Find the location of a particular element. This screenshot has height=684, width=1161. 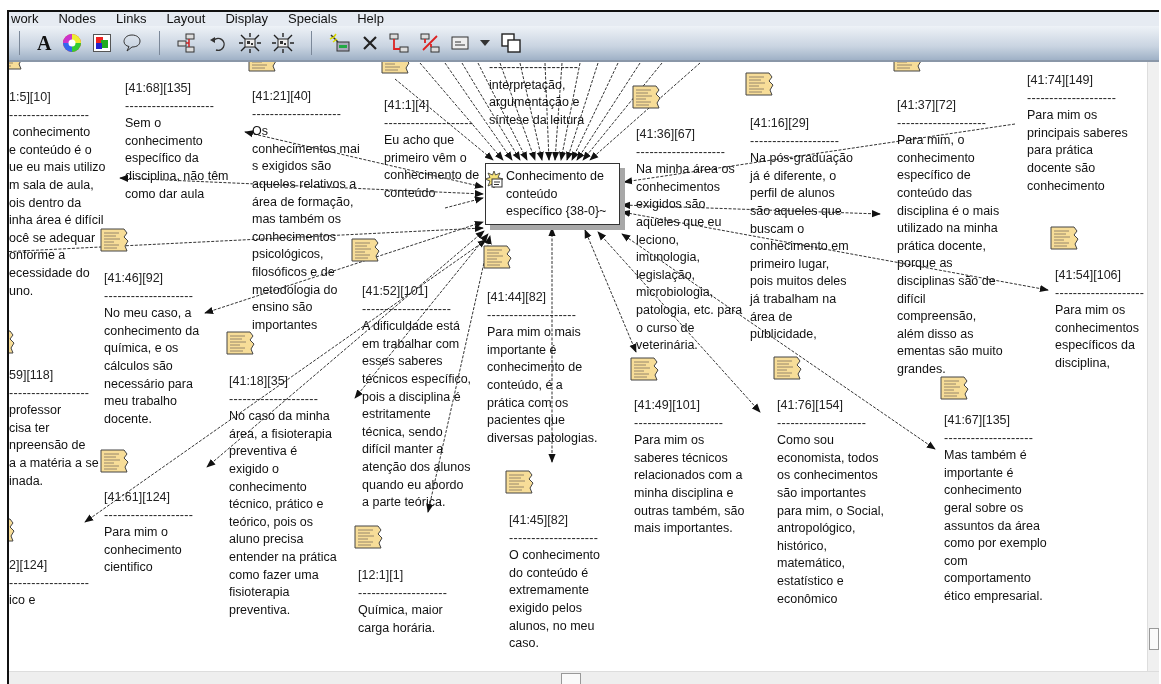

quote-text: No caso da minha área, a fisioterapia preventiva é exigido o conhecimento técnico, prático e teórico, pois os aluno precisa entender na prática como fazer uma fisioterapia preventiva. is located at coordinates (283, 513).